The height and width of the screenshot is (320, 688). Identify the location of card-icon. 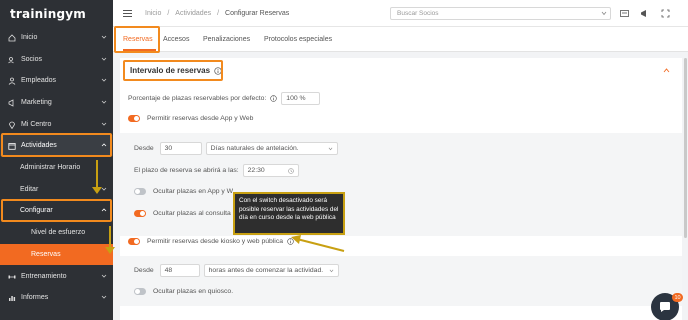
(624, 13).